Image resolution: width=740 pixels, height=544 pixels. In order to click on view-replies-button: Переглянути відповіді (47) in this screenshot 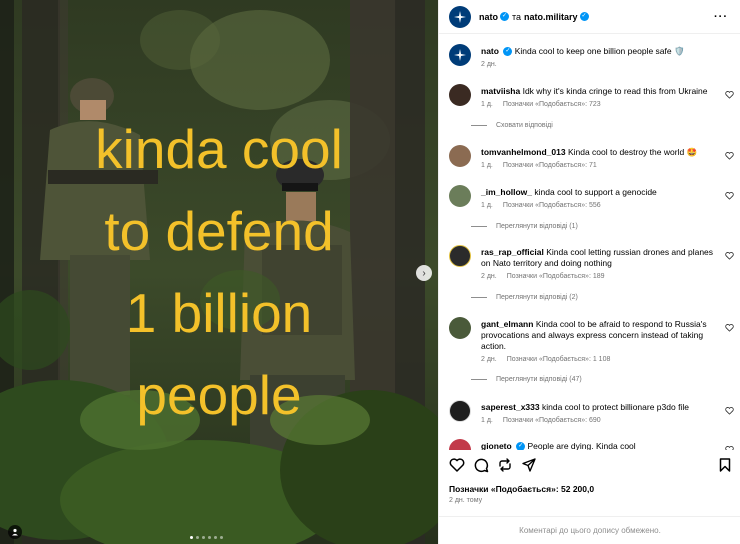, I will do `click(526, 379)`.